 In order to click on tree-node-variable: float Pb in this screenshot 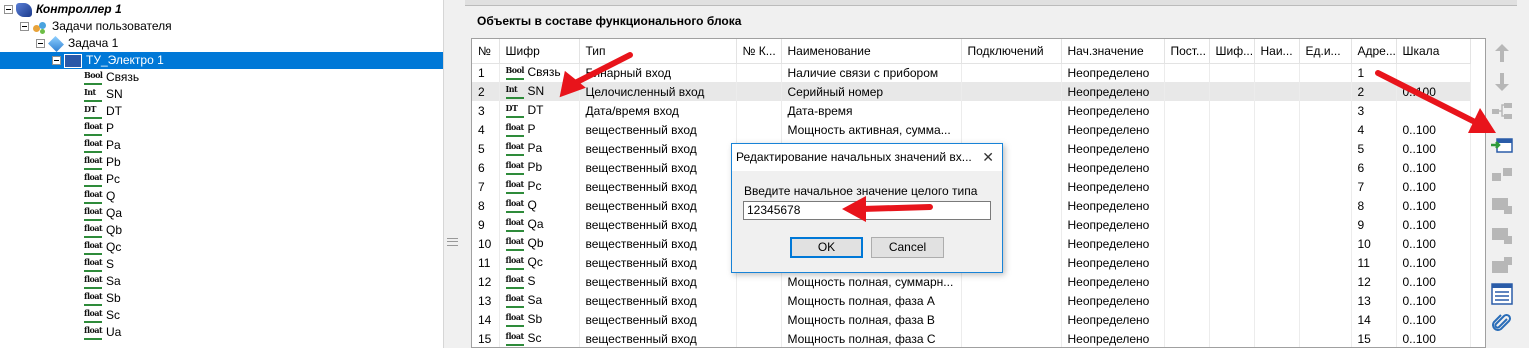, I will do `click(102, 162)`.